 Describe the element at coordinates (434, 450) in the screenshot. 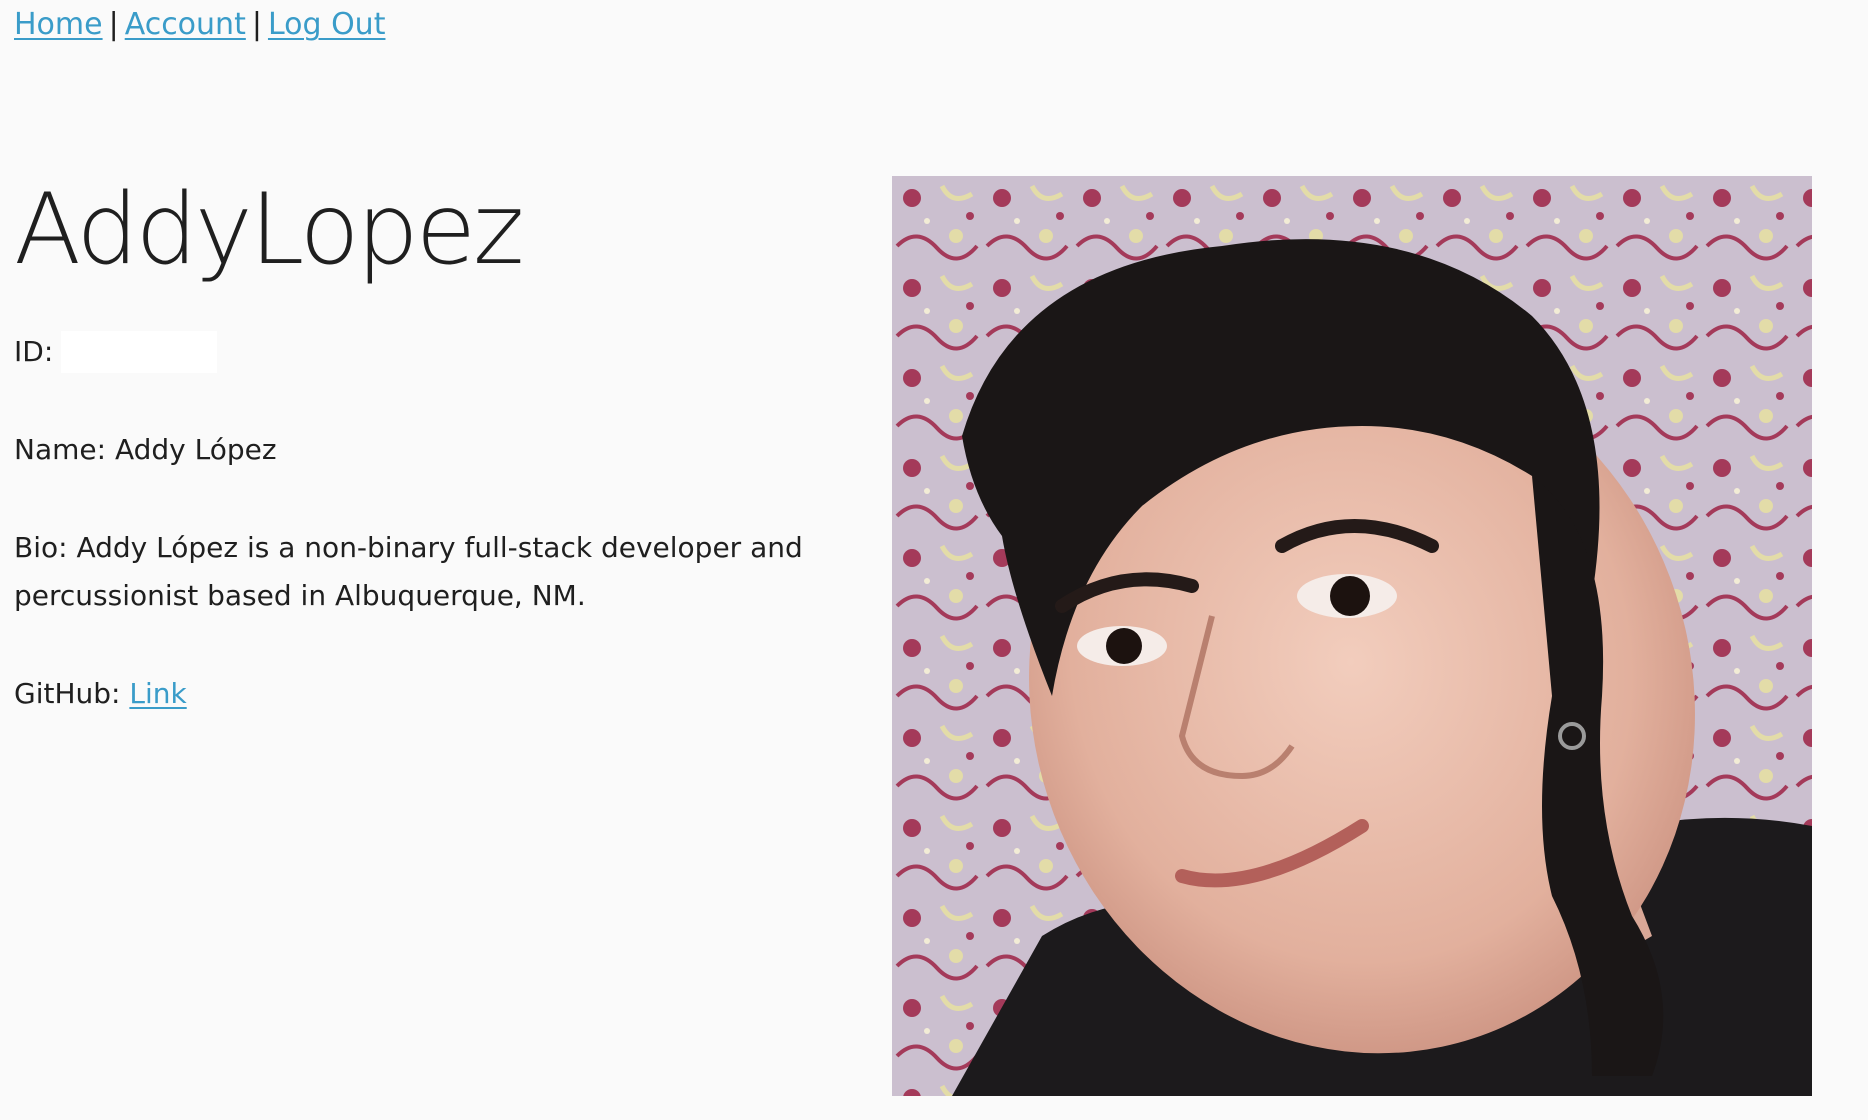

I see `name-field: Name: Addy López` at that location.